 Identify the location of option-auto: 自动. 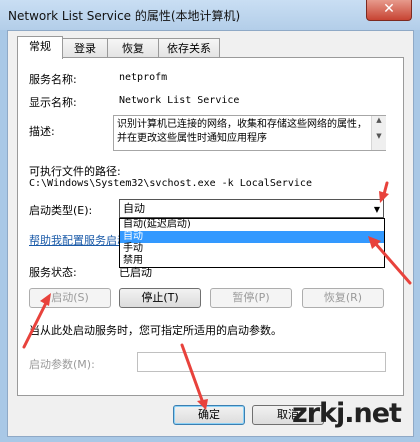
(252, 237).